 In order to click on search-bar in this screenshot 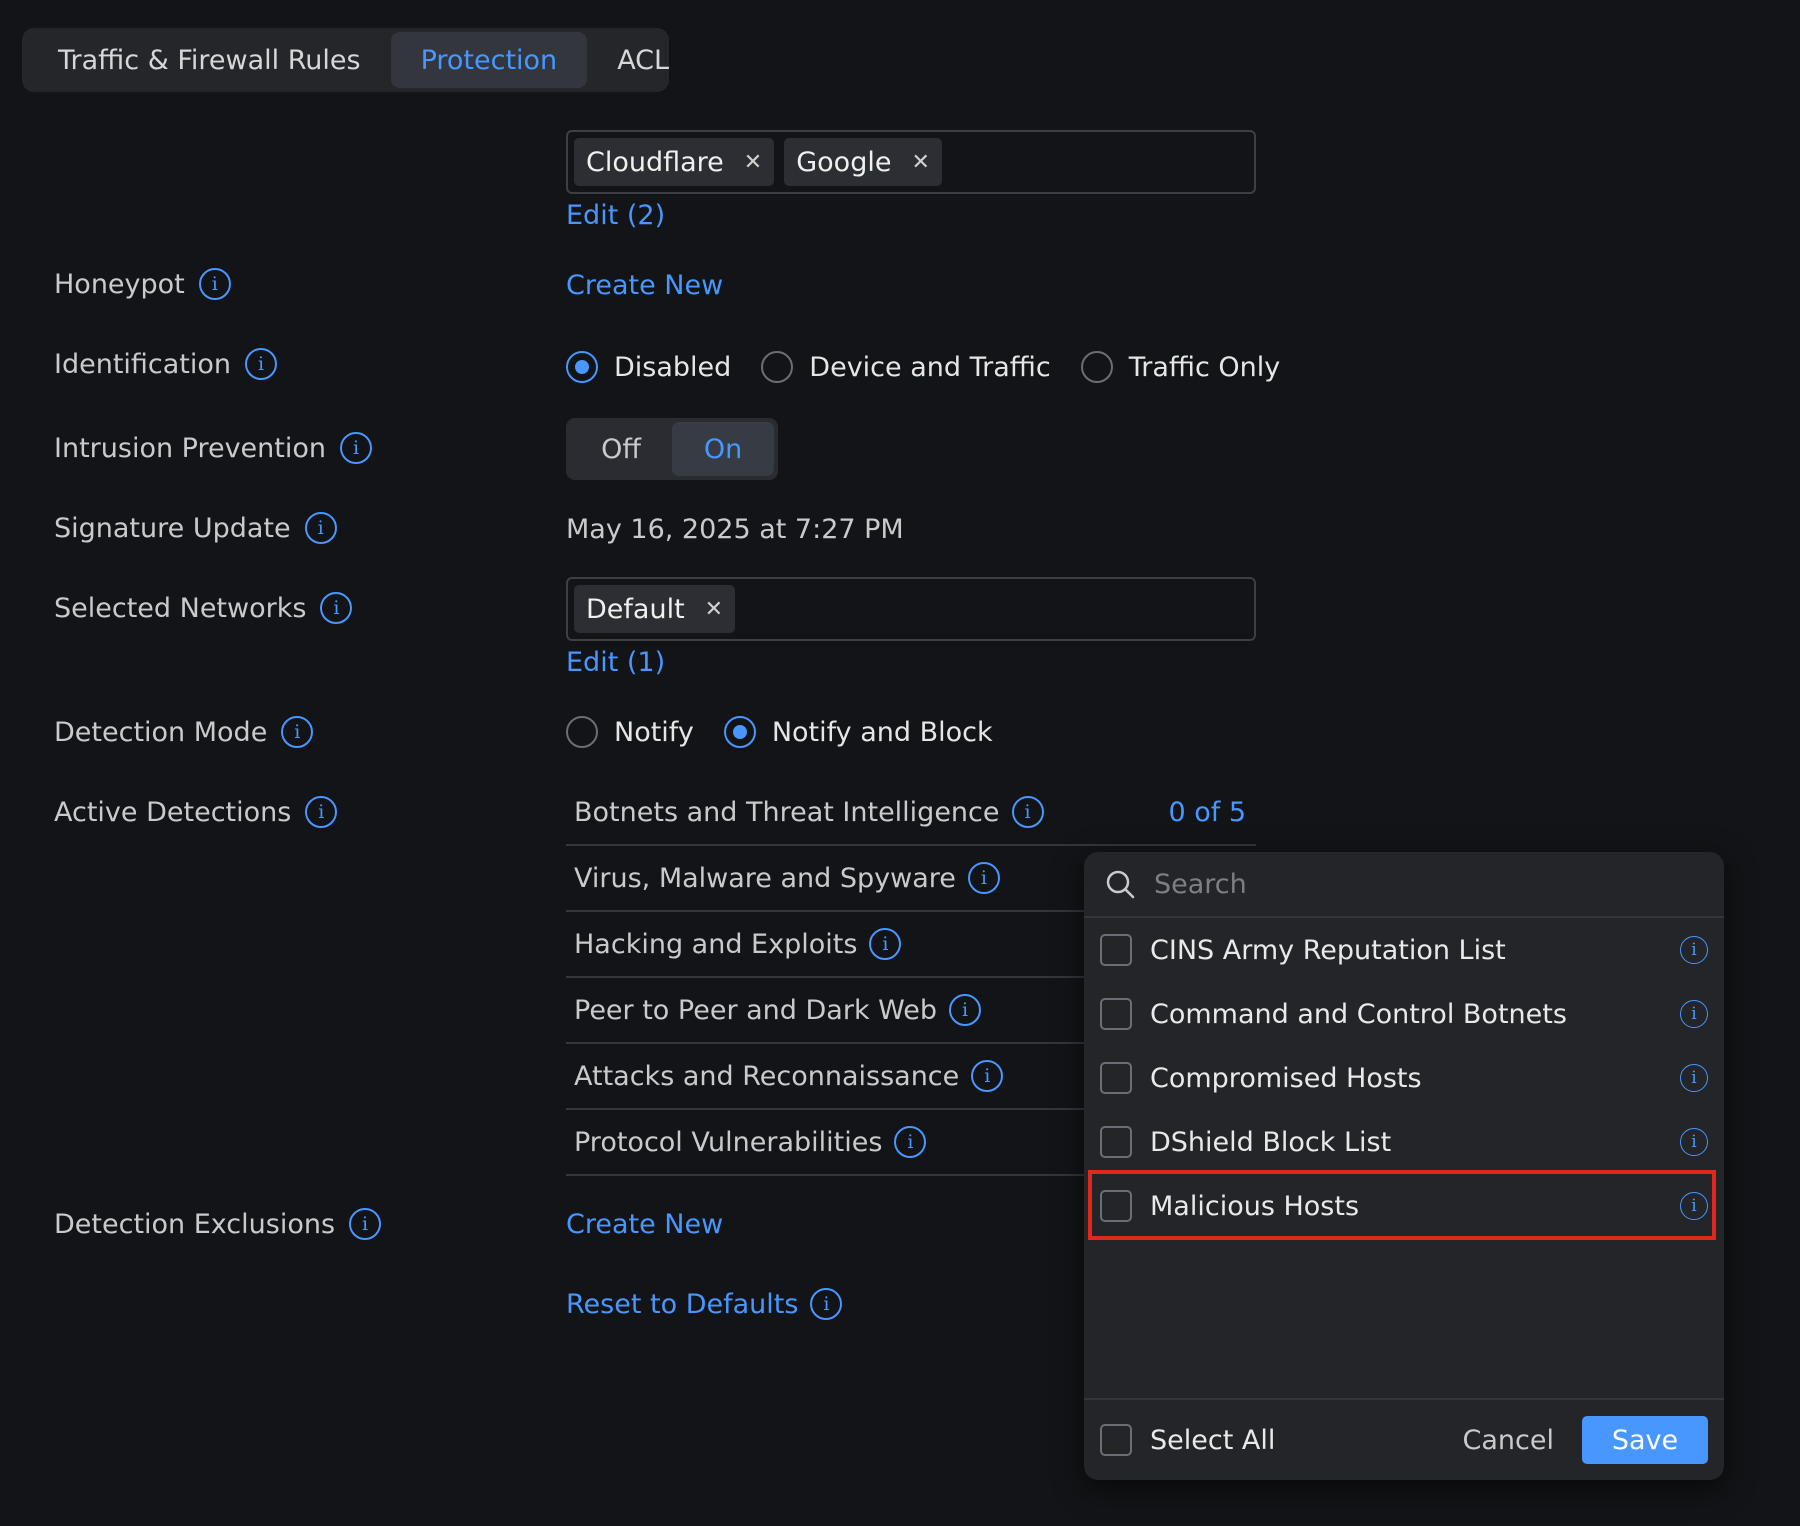, I will do `click(1404, 885)`.